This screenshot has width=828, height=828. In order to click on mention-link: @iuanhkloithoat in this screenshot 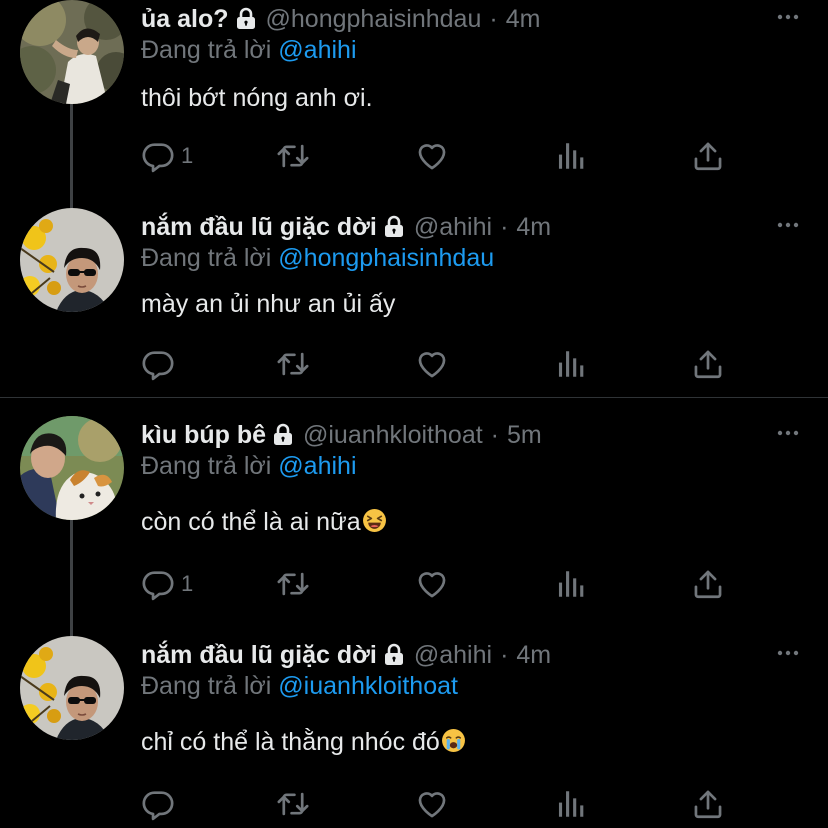, I will do `click(368, 686)`.